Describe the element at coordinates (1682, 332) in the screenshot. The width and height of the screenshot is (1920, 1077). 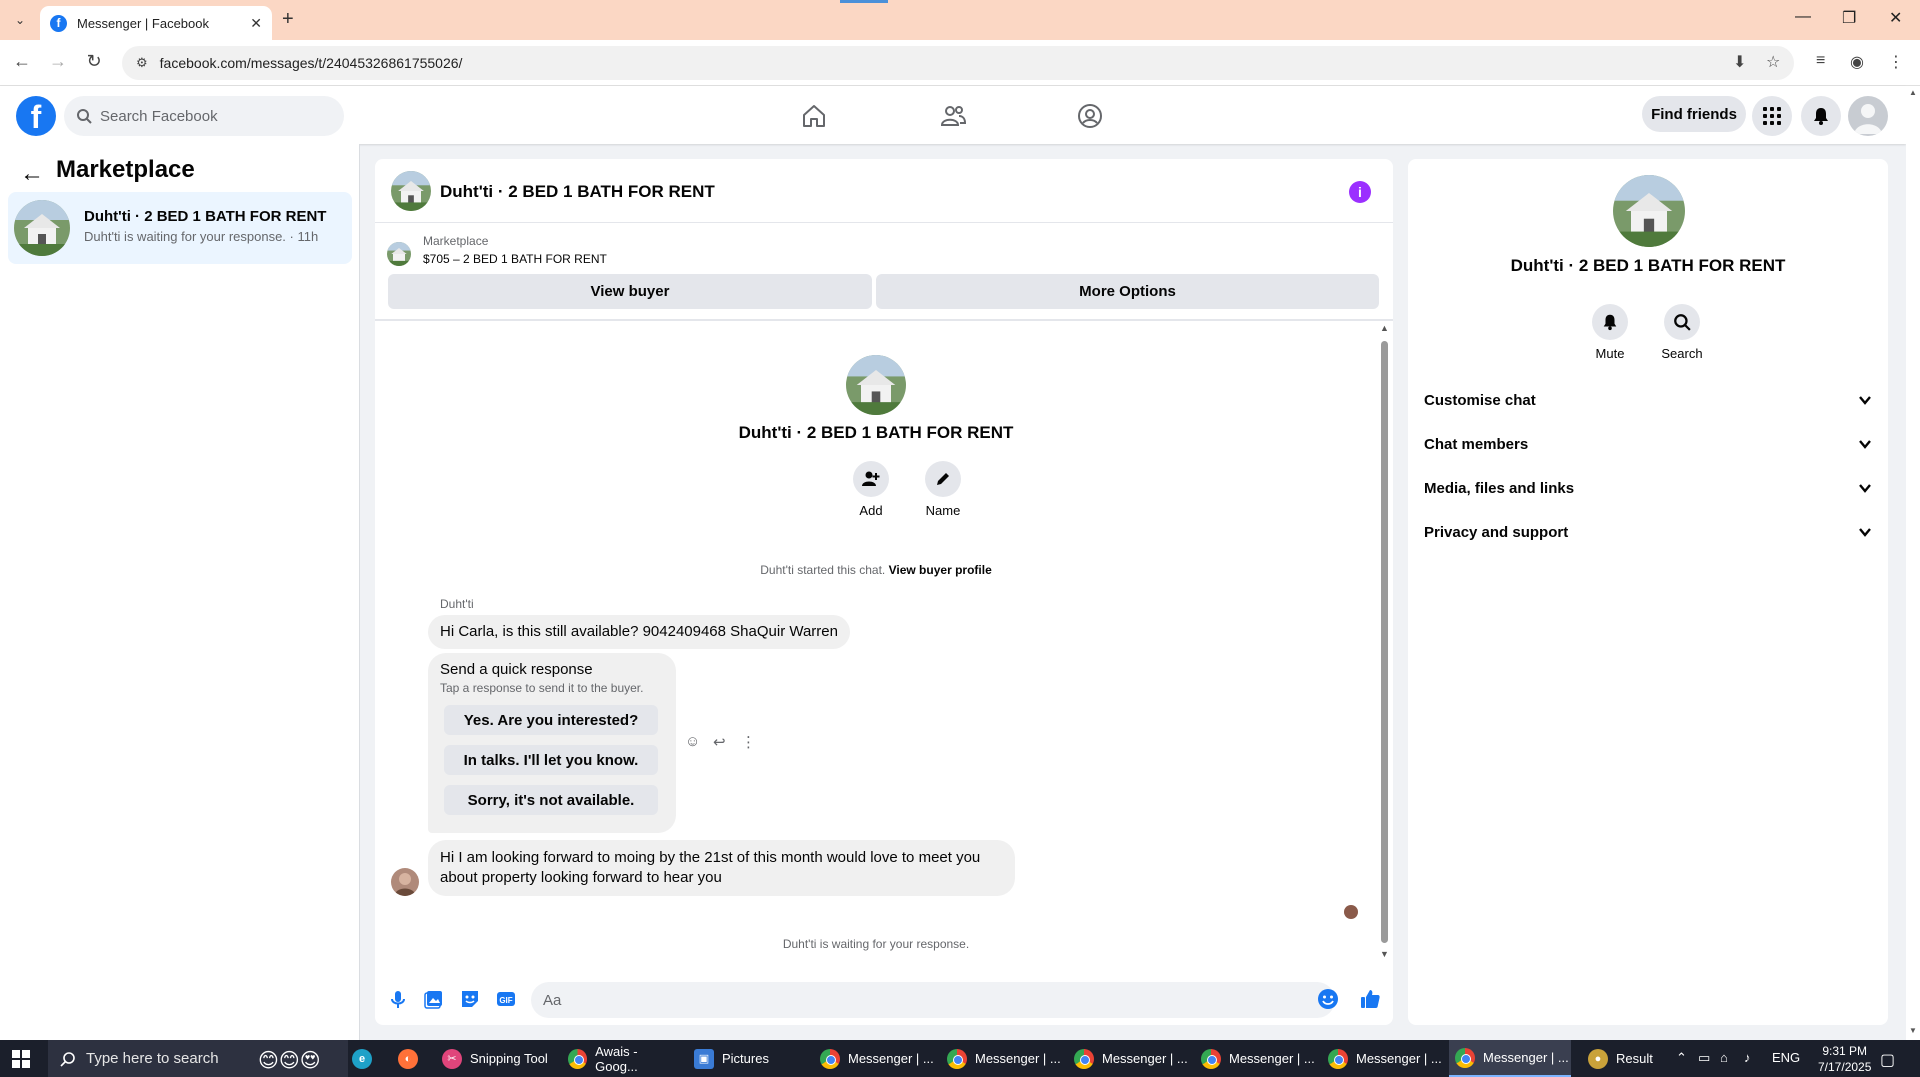
I see `search-in-chat-button: Search` at that location.